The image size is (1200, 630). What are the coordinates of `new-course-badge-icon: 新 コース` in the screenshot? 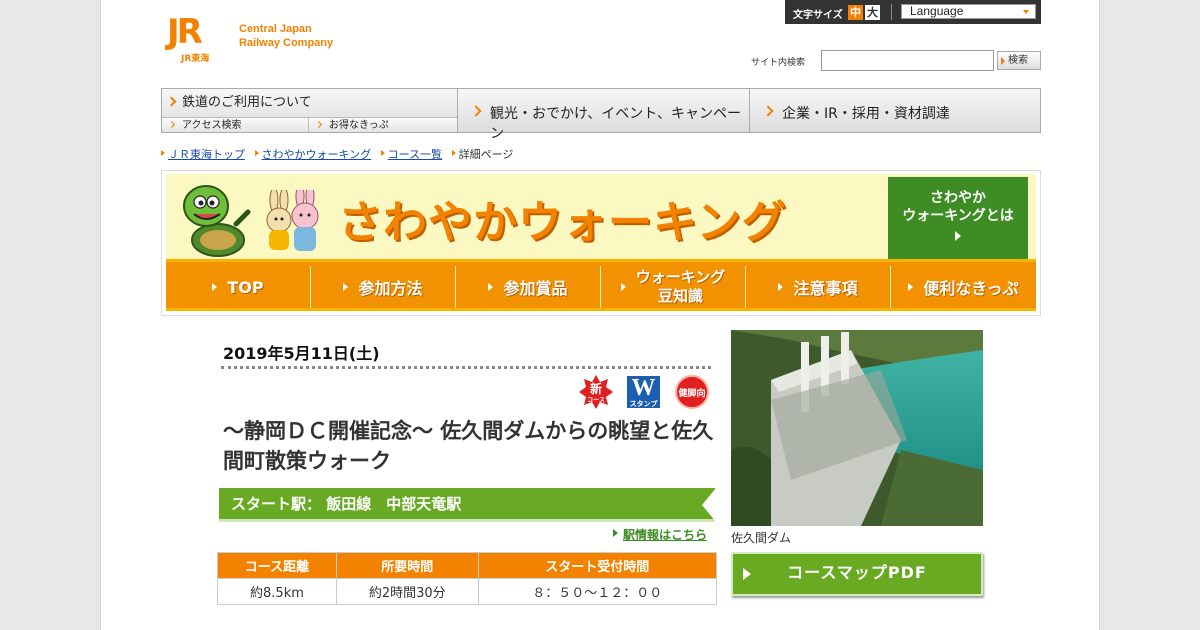 It's located at (596, 392).